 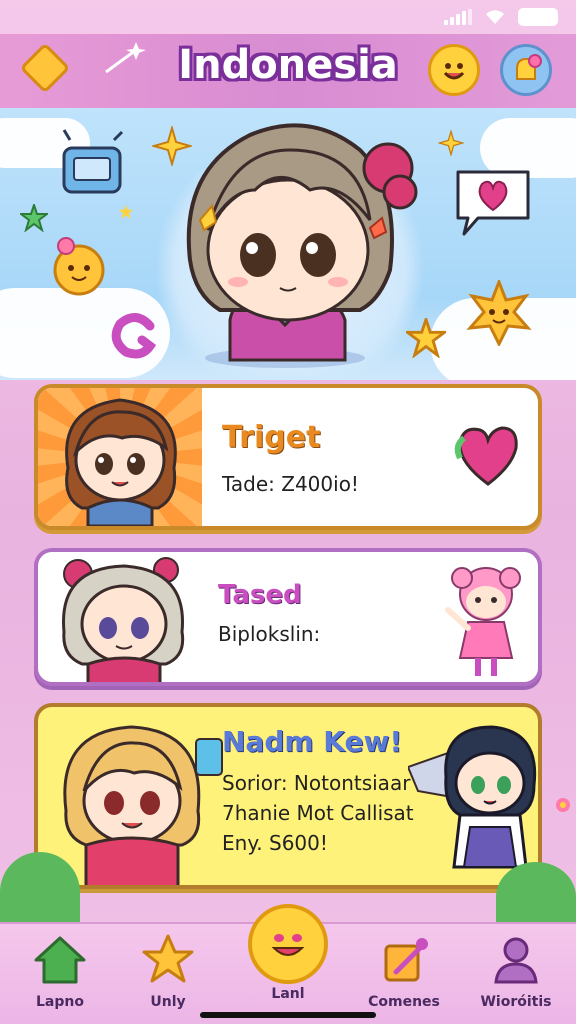 I want to click on card-1-text: Tade: Z400io!, so click(x=290, y=484).